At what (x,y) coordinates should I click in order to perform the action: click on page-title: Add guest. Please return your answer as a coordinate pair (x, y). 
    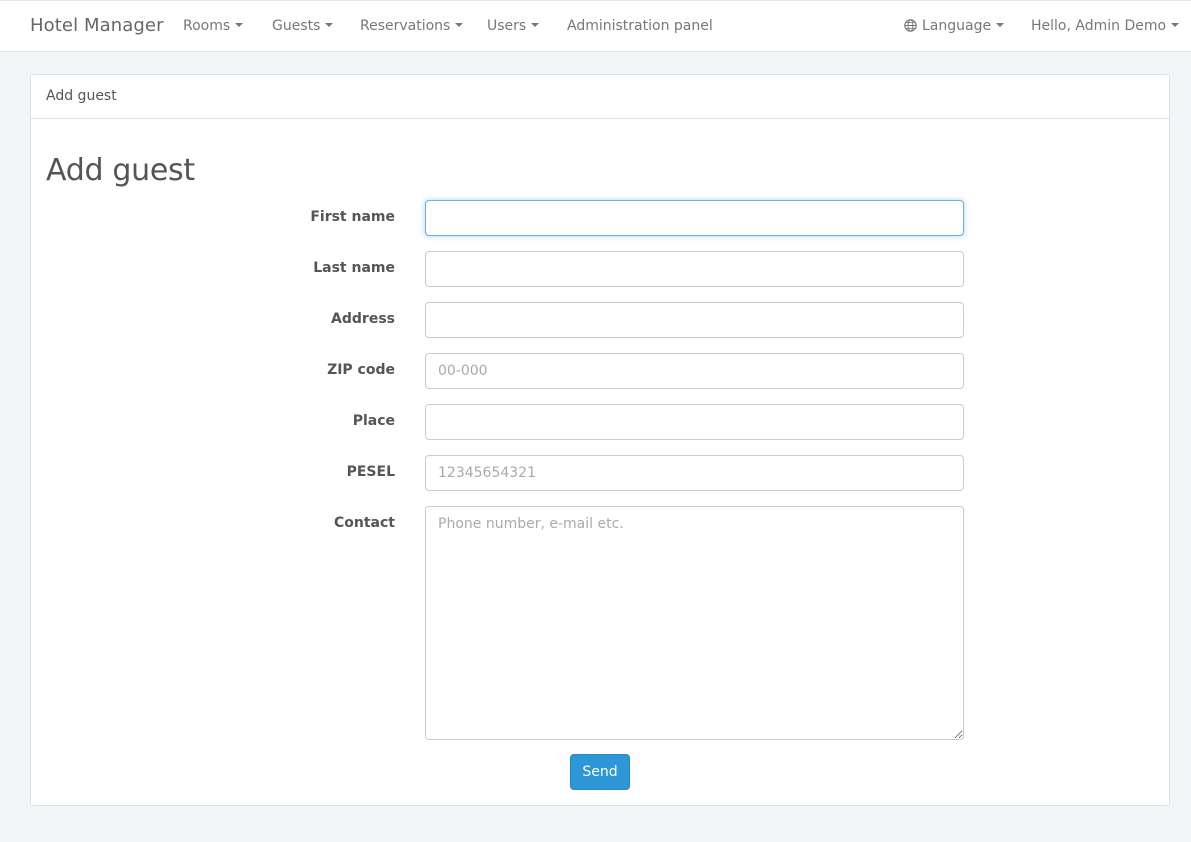
    Looking at the image, I should click on (120, 170).